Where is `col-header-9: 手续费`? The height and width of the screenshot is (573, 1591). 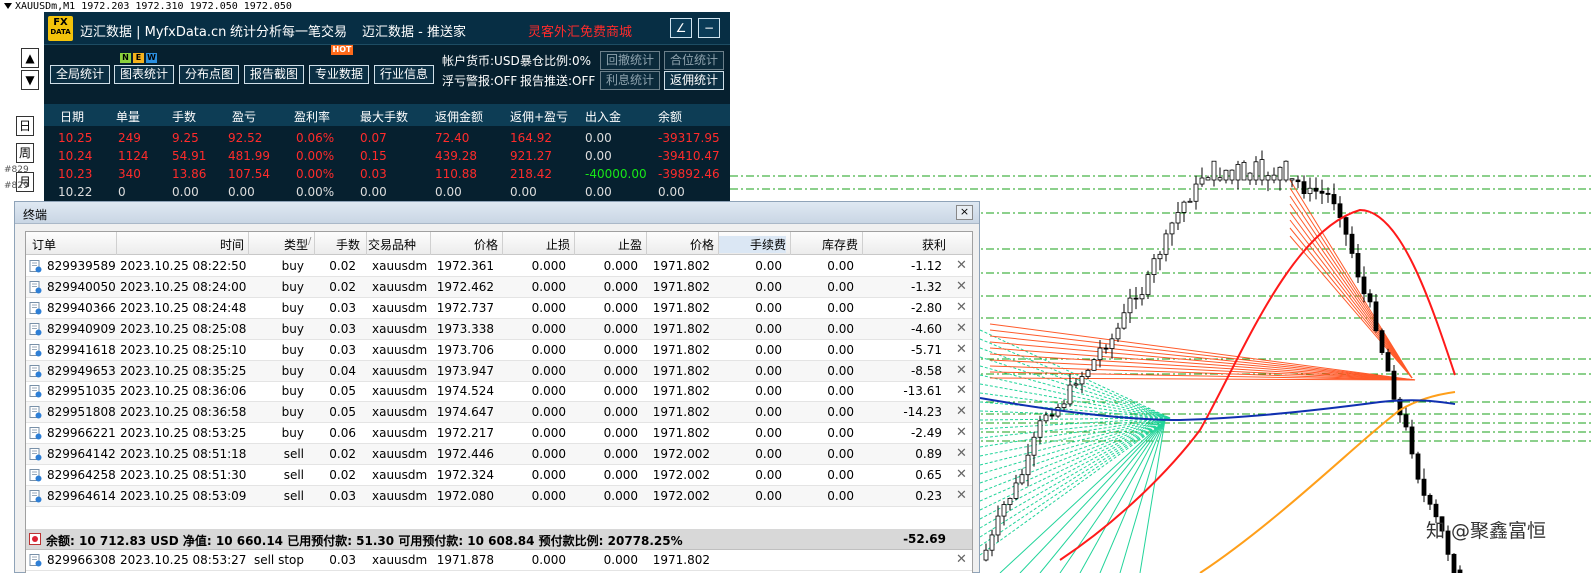
col-header-9: 手续费 is located at coordinates (752, 244).